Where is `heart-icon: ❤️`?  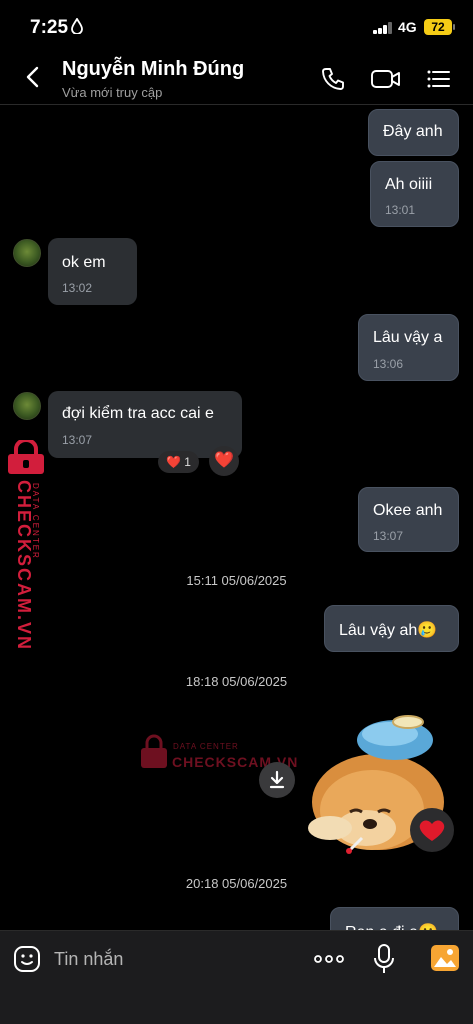
heart-icon: ❤️ is located at coordinates (173, 462).